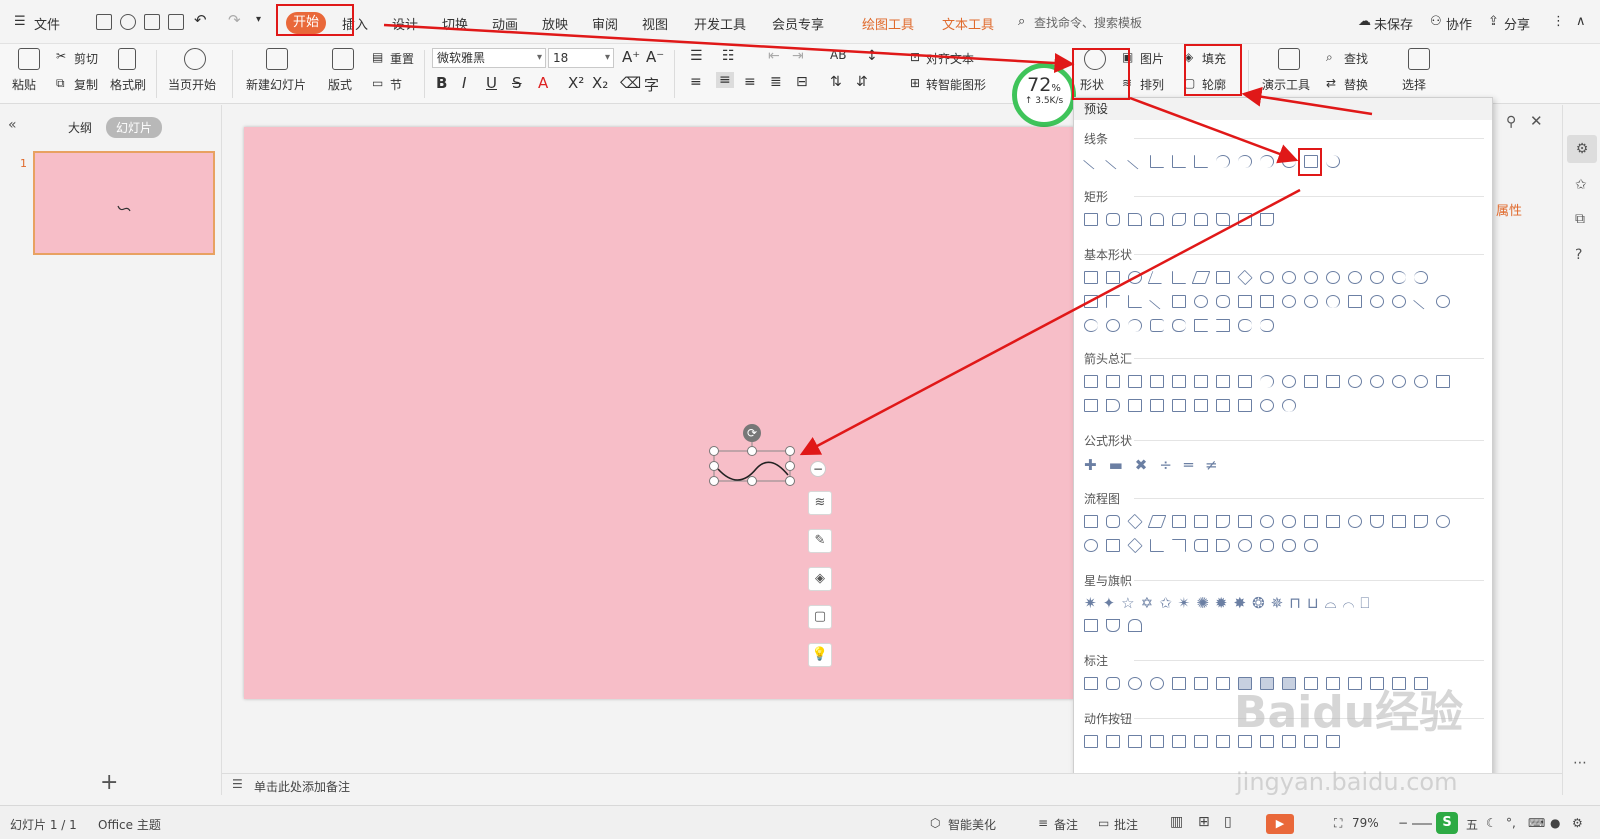 This screenshot has width=1600, height=839. Describe the element at coordinates (1355, 381) in the screenshot. I see `curved-right-arrow-icon` at that location.